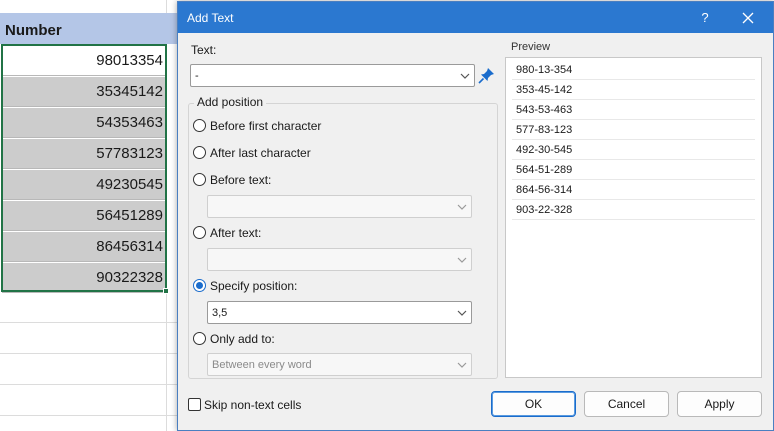  I want to click on pin-icon, so click(486, 76).